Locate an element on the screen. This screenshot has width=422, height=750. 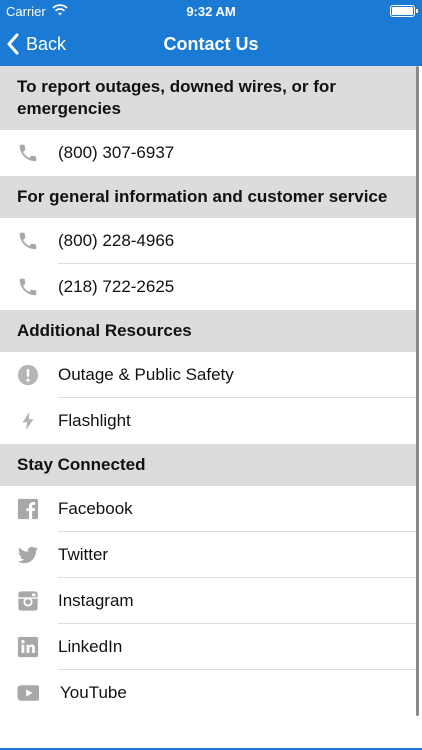
lightning-icon is located at coordinates (28, 421).